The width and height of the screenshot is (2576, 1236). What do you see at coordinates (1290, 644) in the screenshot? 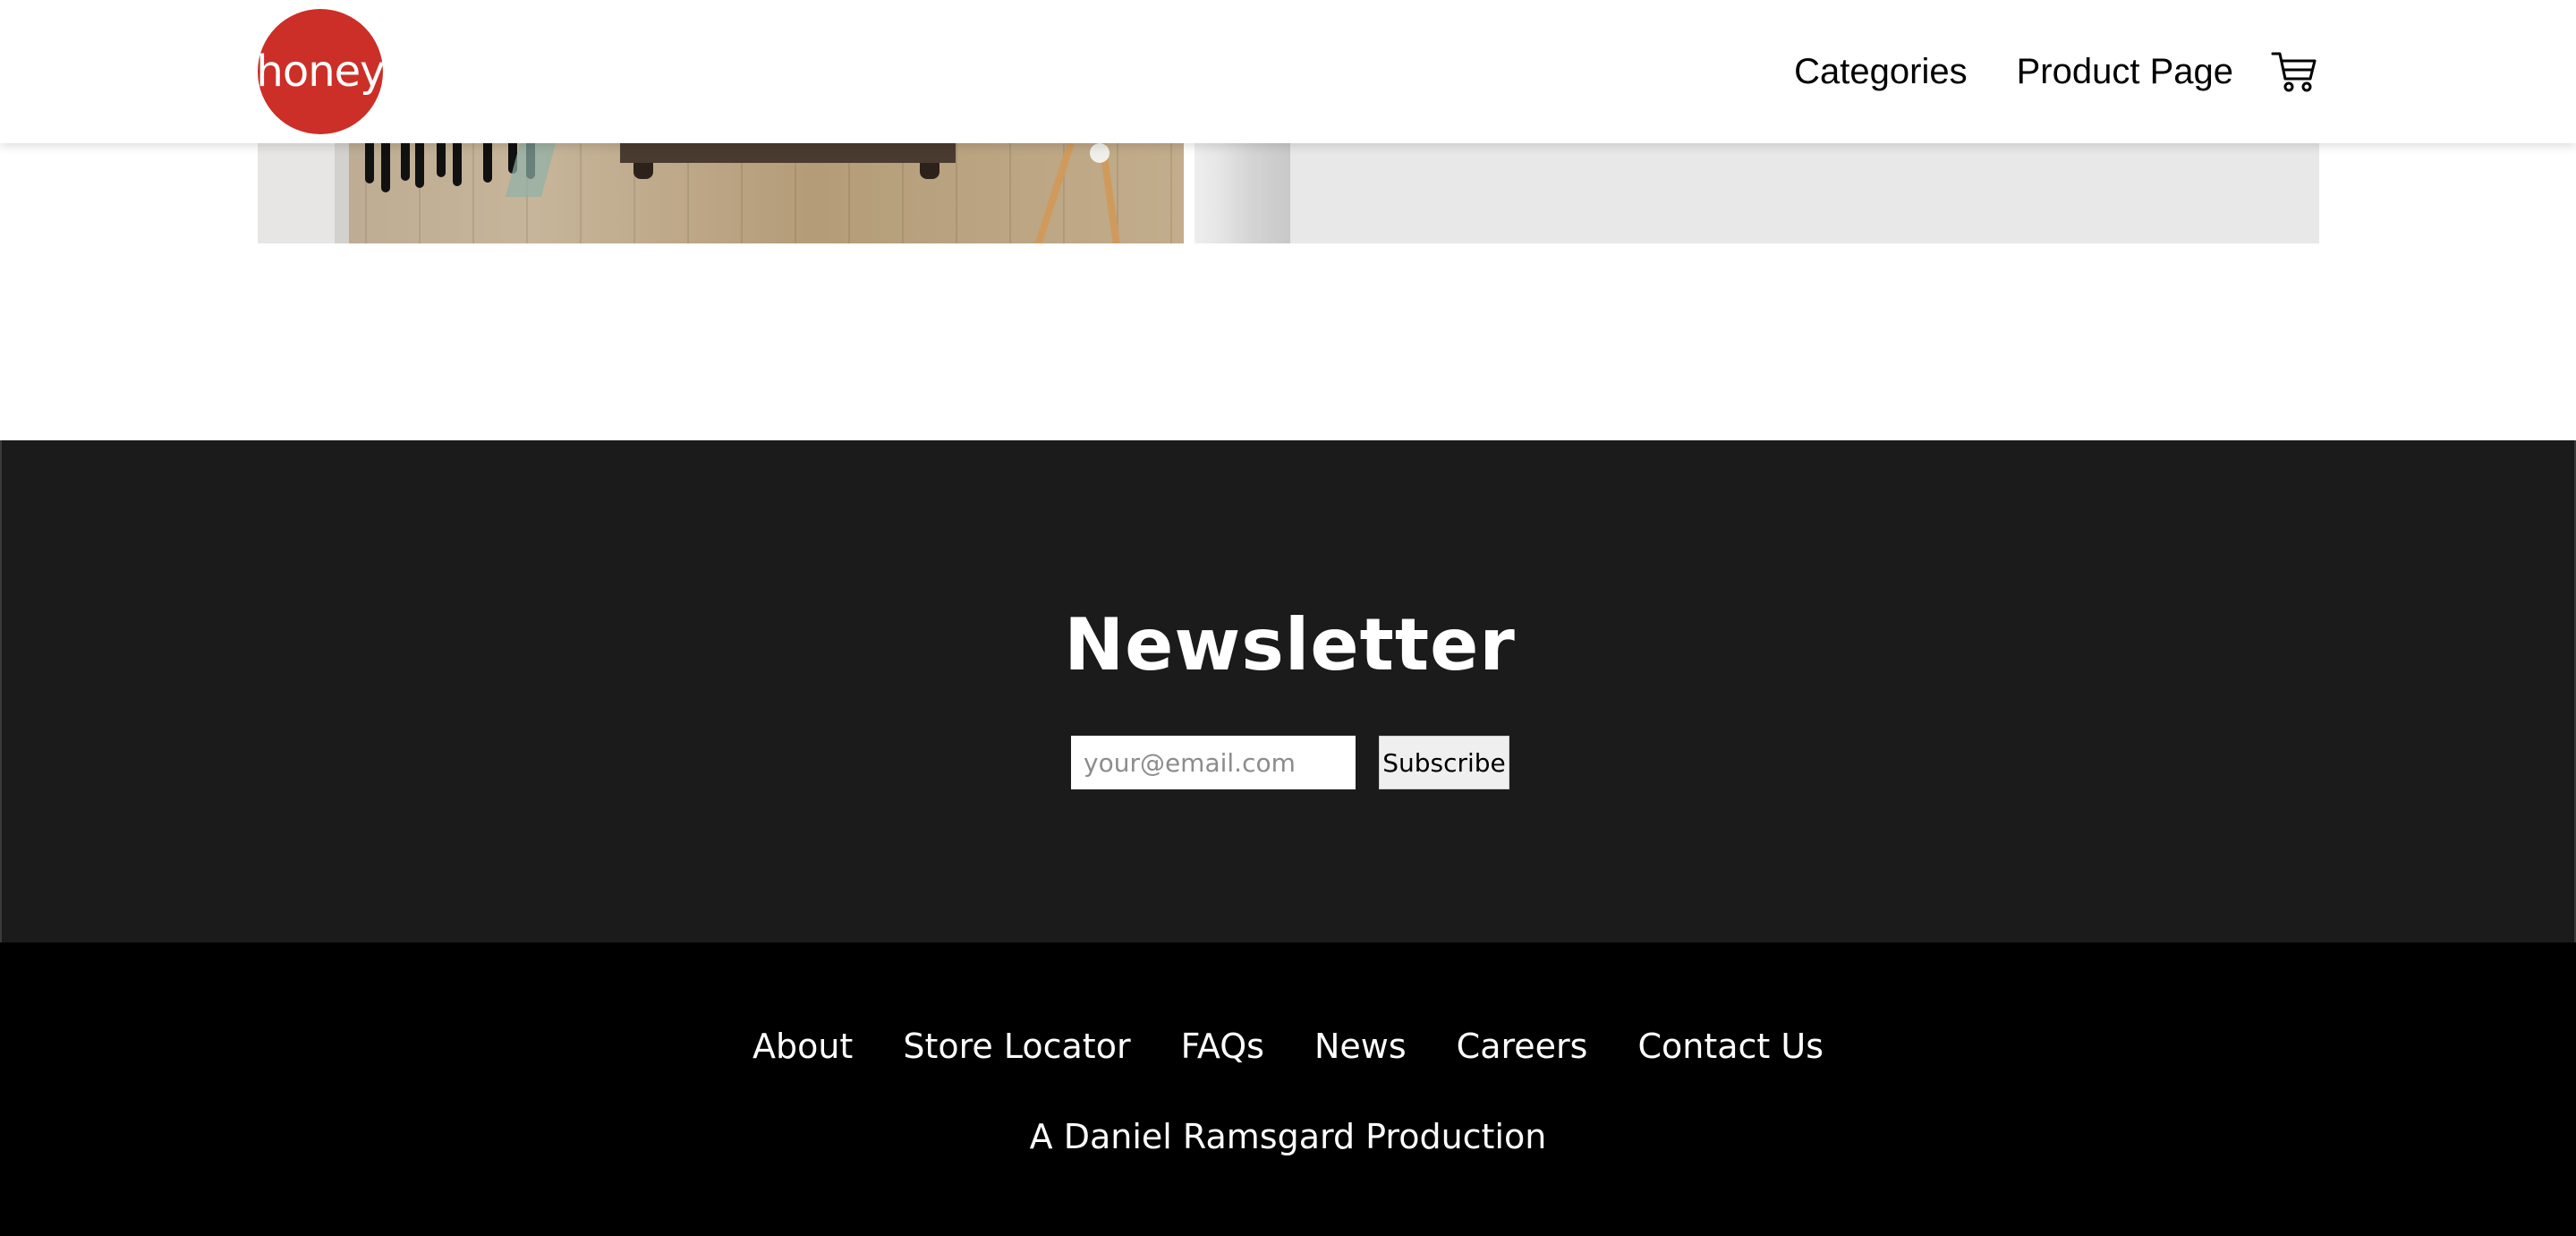
I see `newsletter-title: Newsletter` at bounding box center [1290, 644].